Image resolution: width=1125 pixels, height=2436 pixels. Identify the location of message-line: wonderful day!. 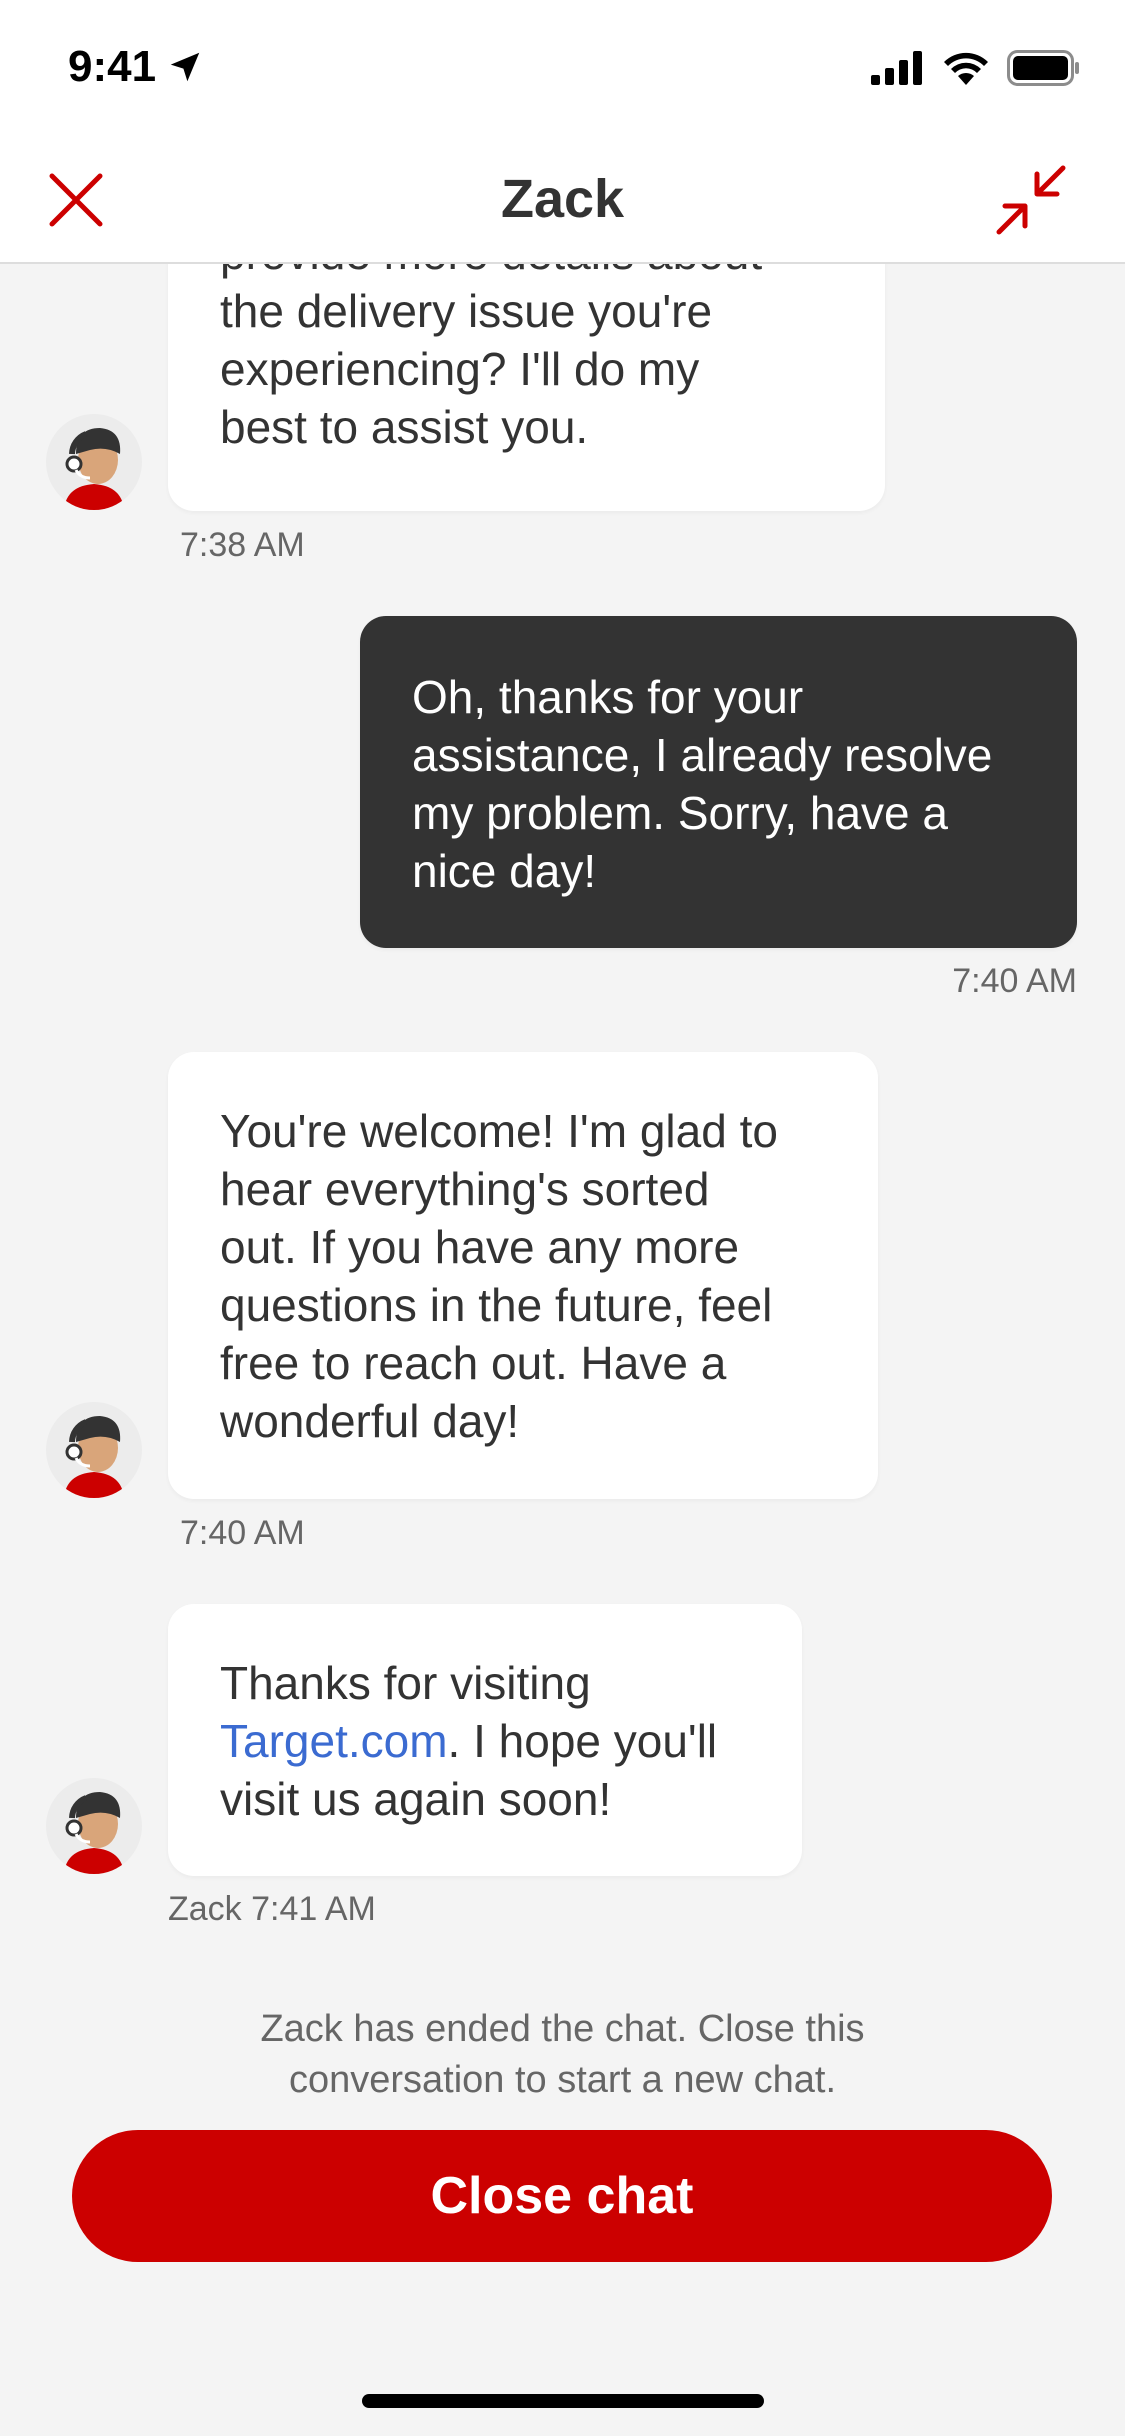
(370, 1421).